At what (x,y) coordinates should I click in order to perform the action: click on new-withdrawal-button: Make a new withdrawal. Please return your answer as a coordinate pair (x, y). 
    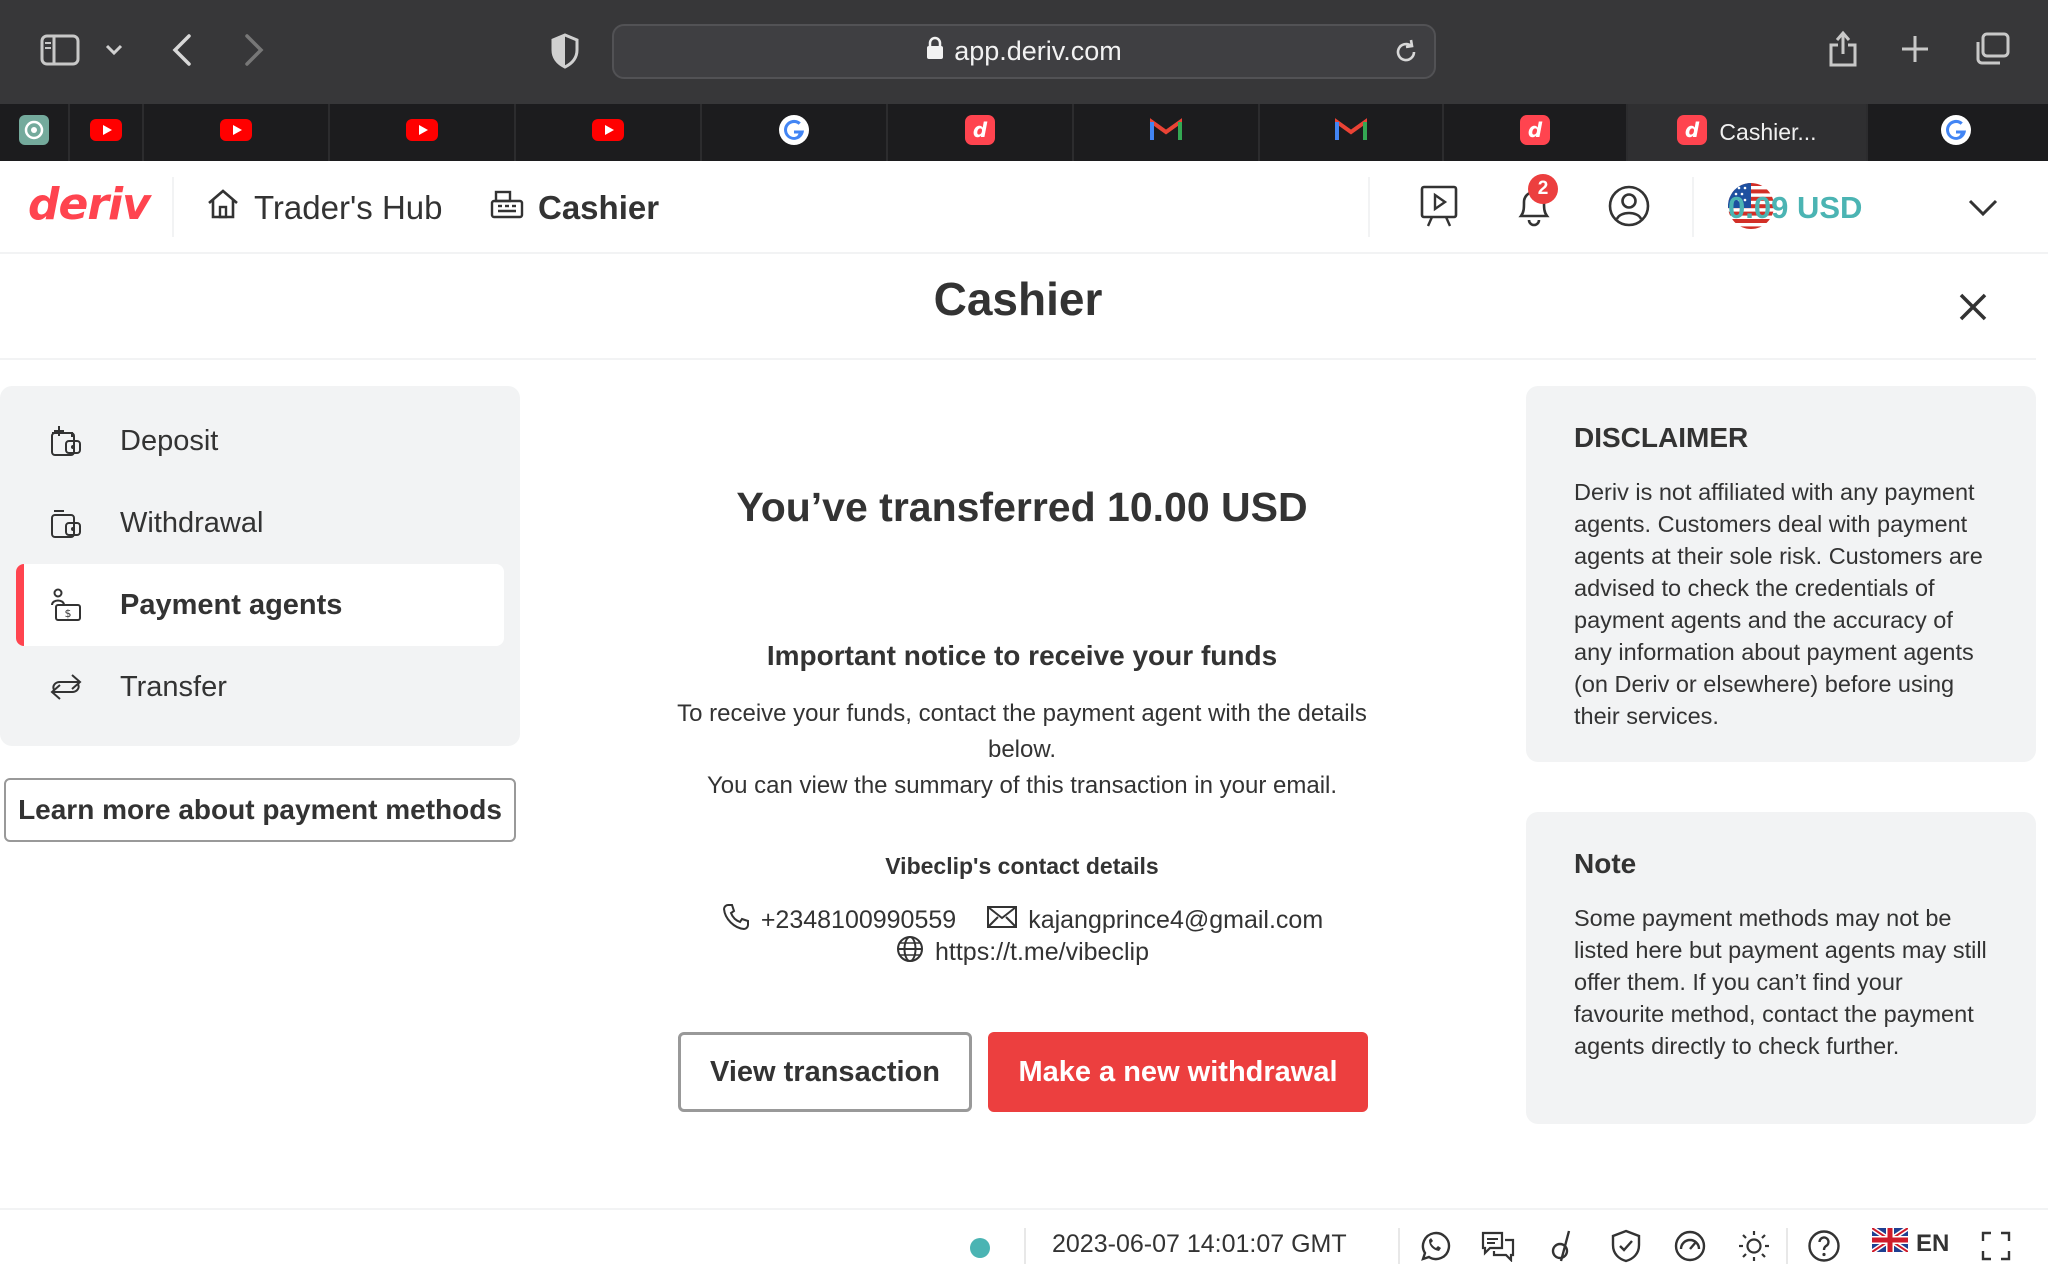
    Looking at the image, I should click on (1178, 1072).